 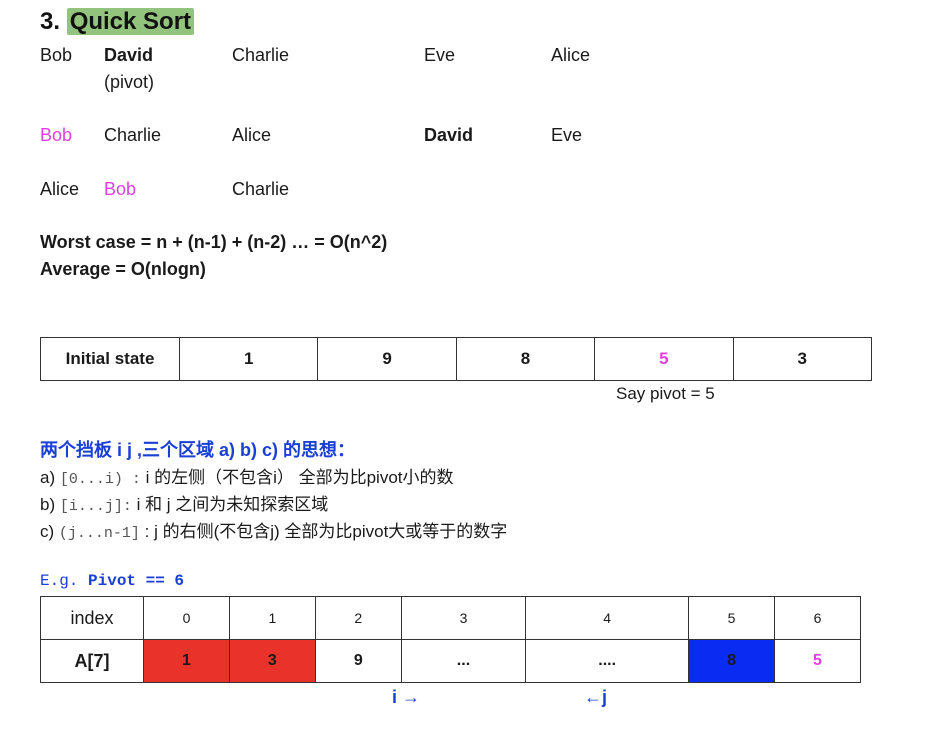 I want to click on row2-item-3: David, so click(x=449, y=135).